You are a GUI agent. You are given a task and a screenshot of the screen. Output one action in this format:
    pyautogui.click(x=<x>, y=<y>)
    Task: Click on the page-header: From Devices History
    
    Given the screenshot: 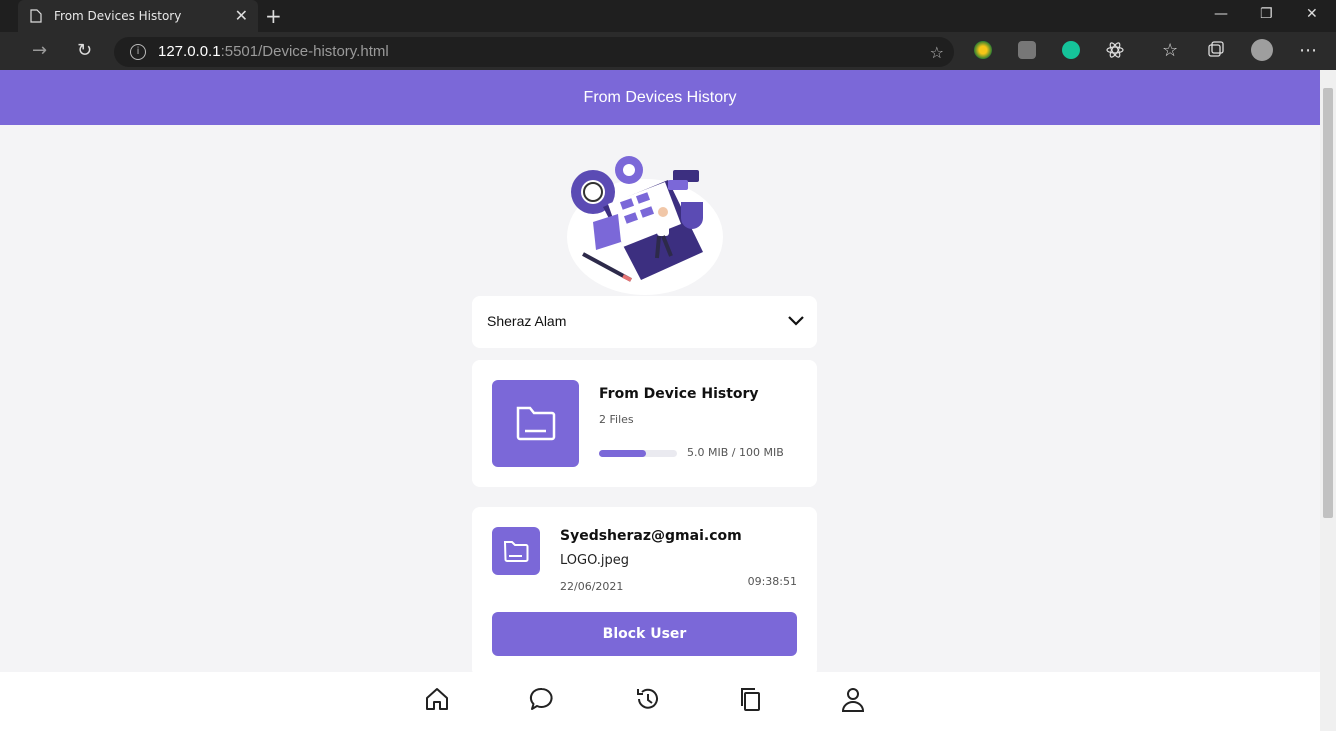 What is the action you would take?
    pyautogui.click(x=660, y=97)
    